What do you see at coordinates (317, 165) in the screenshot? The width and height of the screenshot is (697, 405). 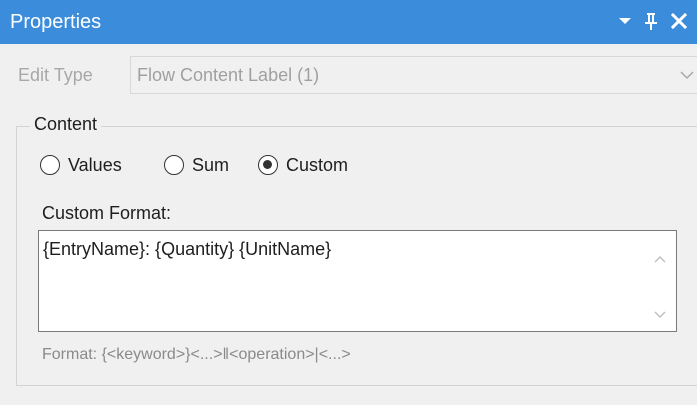 I see `radio-custom-label: Custom` at bounding box center [317, 165].